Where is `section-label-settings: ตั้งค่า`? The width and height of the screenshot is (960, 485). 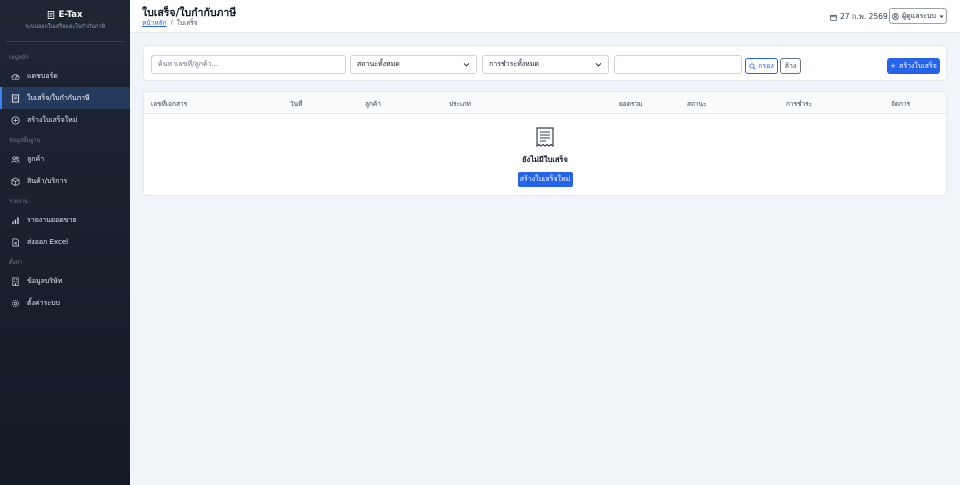 section-label-settings: ตั้งค่า is located at coordinates (16, 263).